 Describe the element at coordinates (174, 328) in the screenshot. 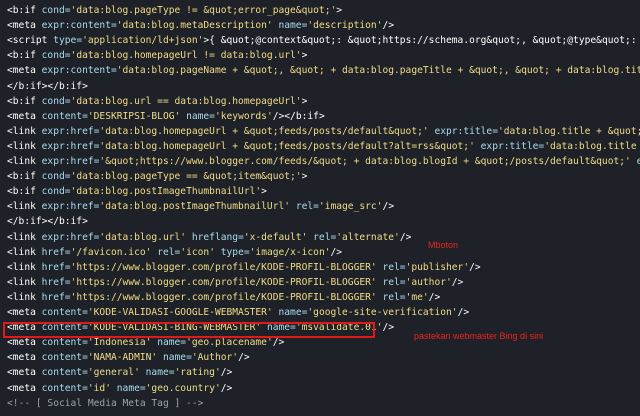

I see `code-token: 'KODE-VALIDASI-BING-WEBMASTER'` at that location.